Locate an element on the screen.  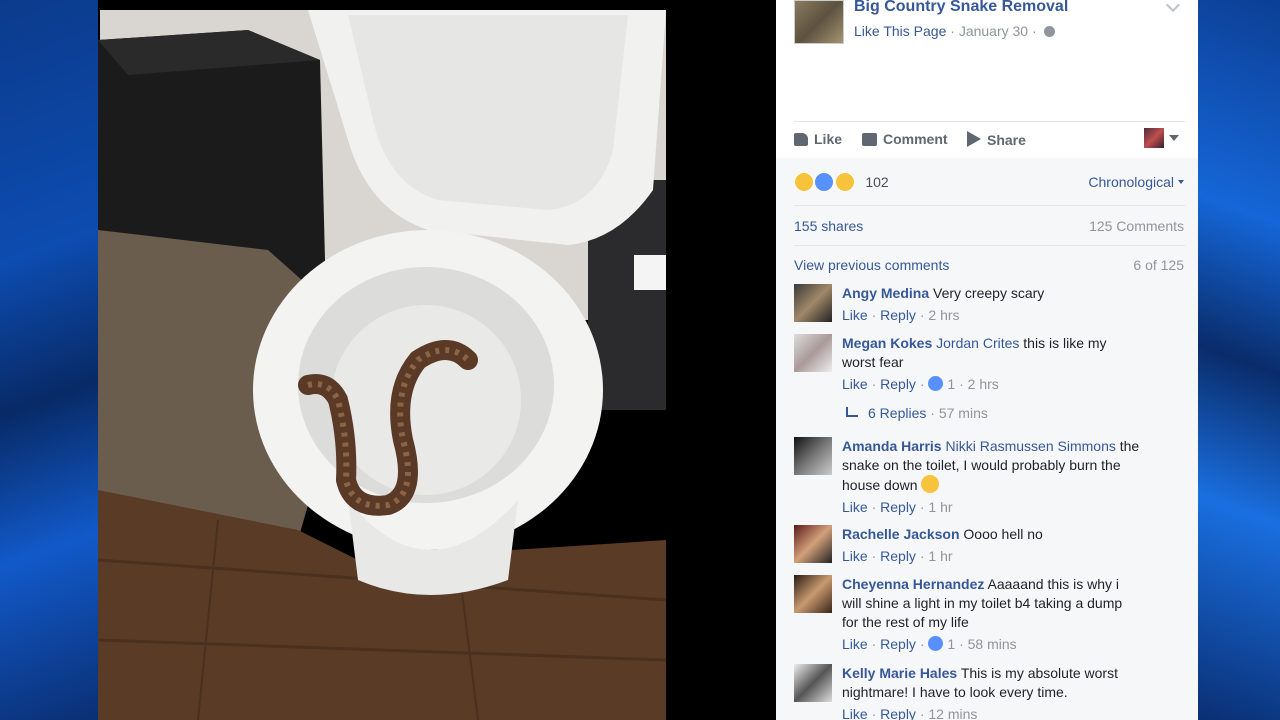
comment-button: Comment is located at coordinates (905, 139).